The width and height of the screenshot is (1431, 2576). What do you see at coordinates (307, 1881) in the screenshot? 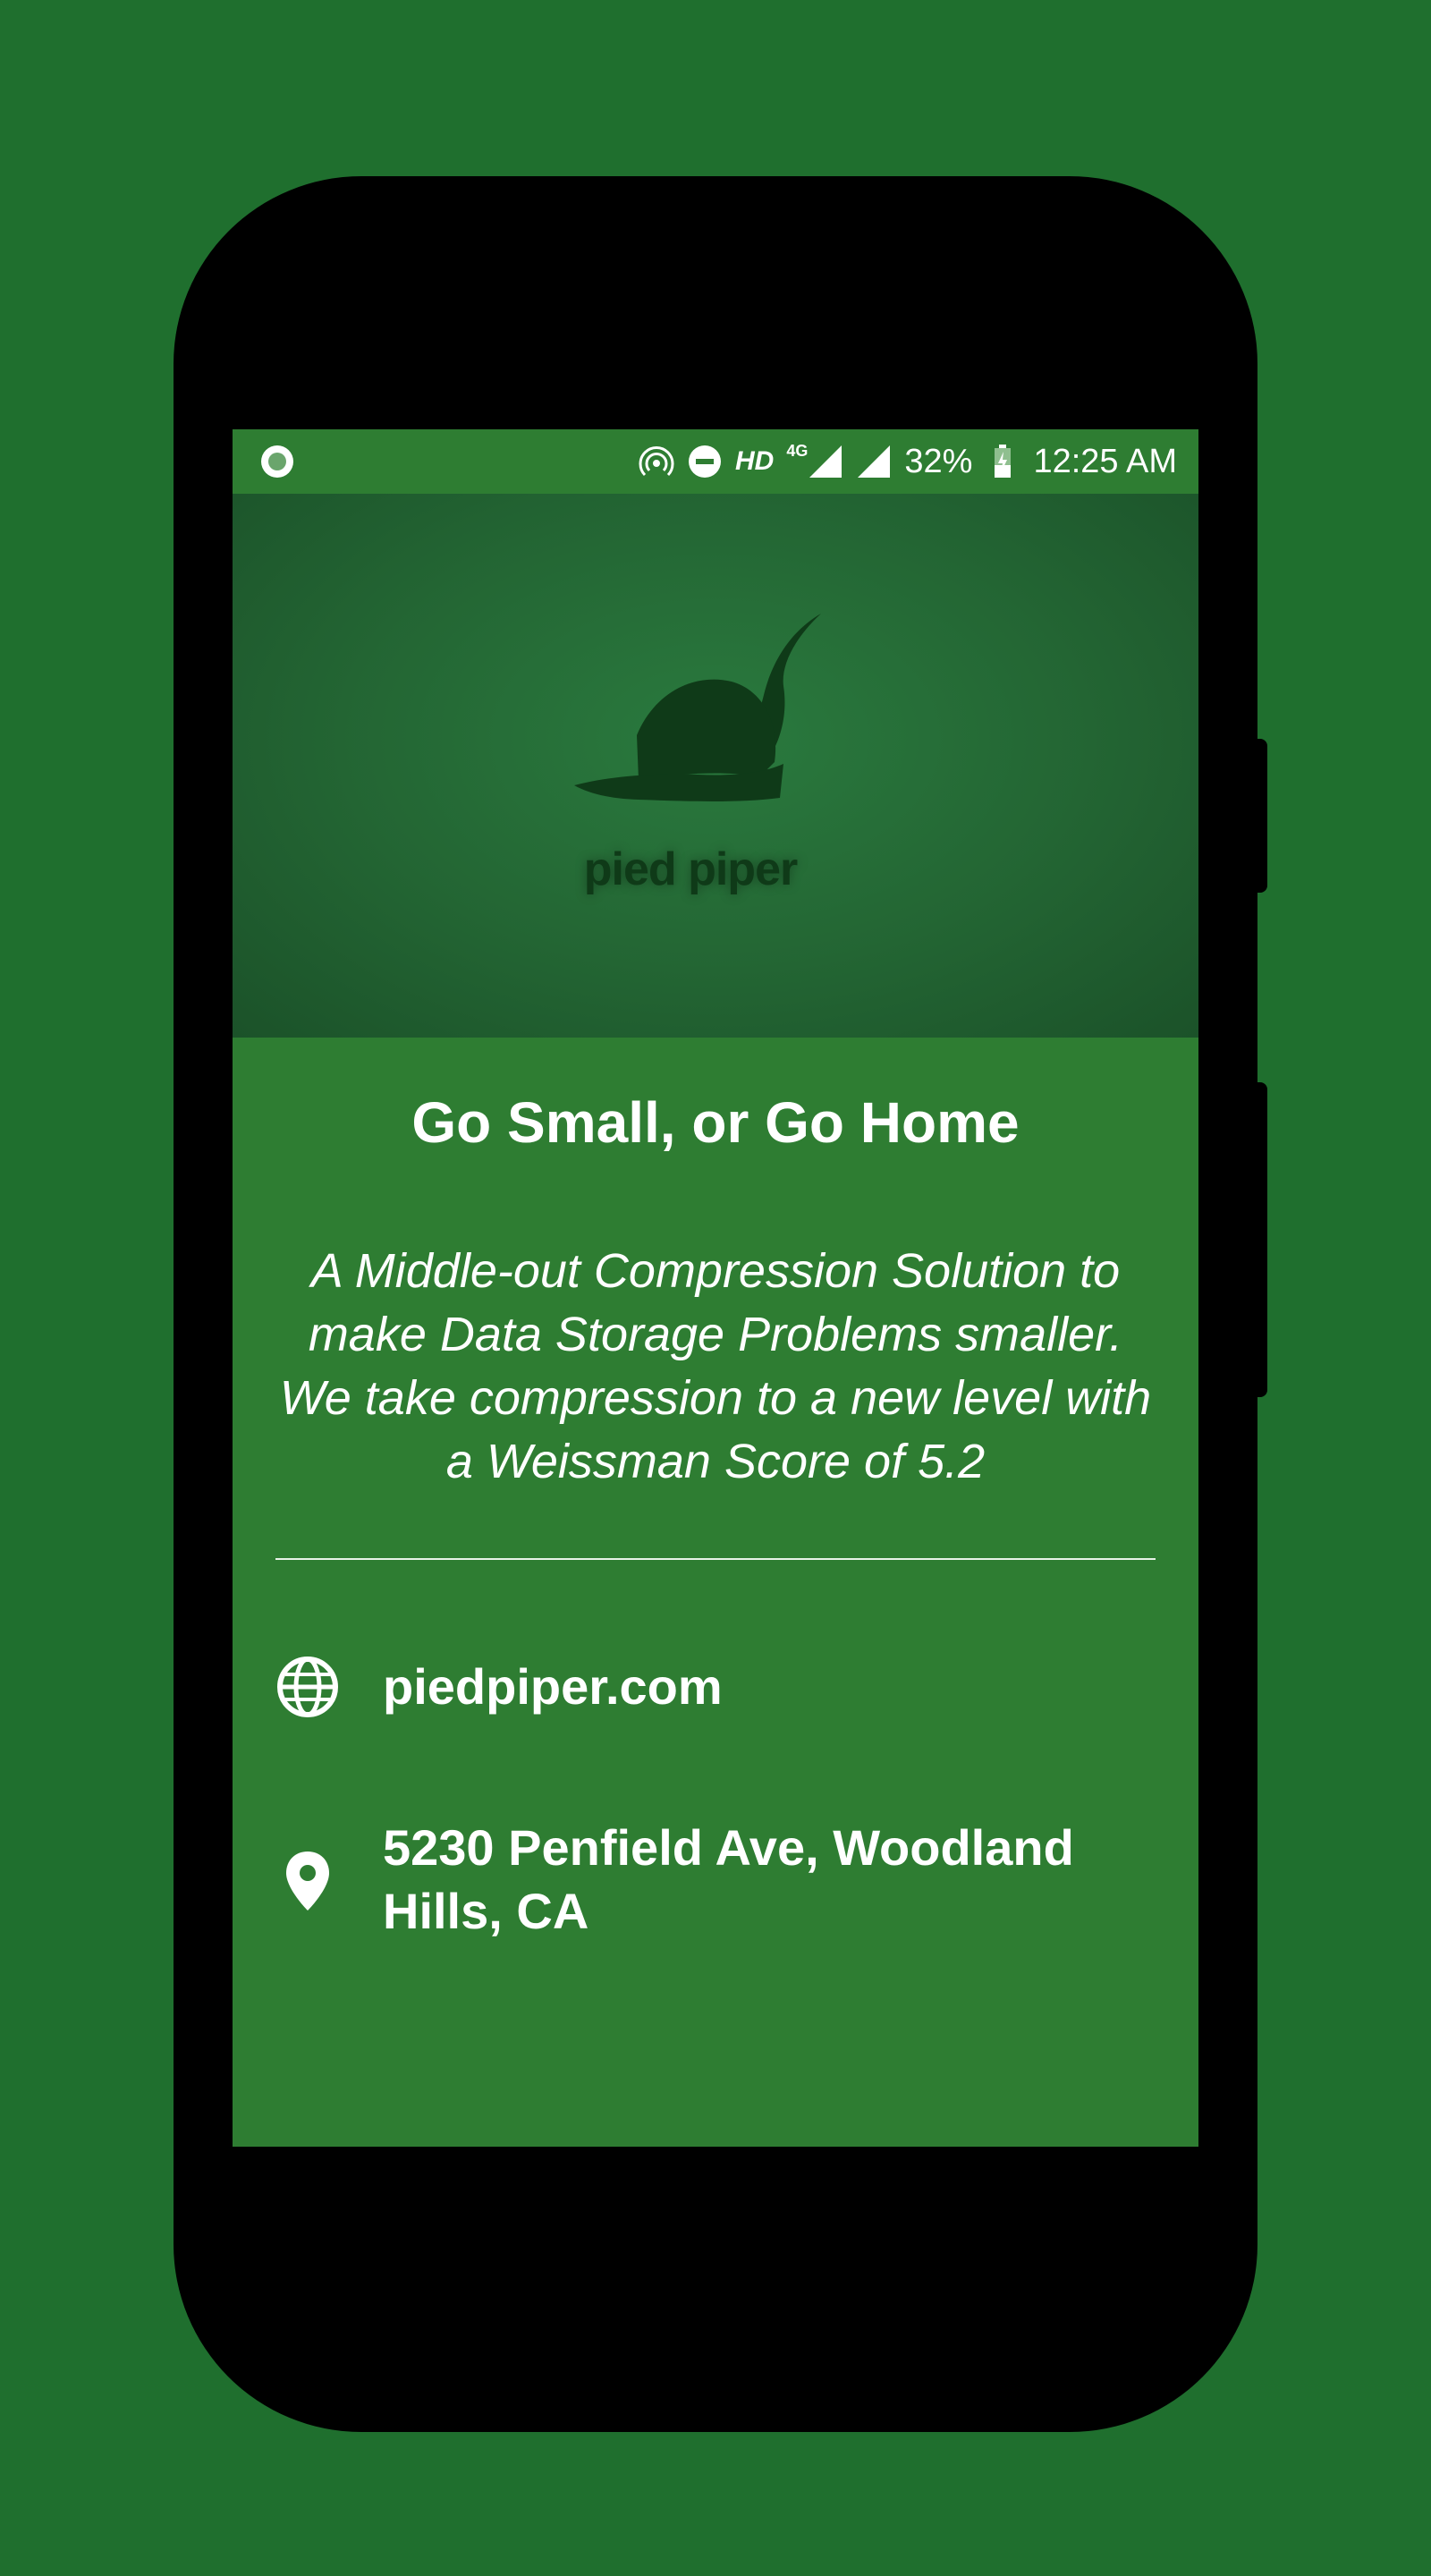
I see `location-pin-icon` at bounding box center [307, 1881].